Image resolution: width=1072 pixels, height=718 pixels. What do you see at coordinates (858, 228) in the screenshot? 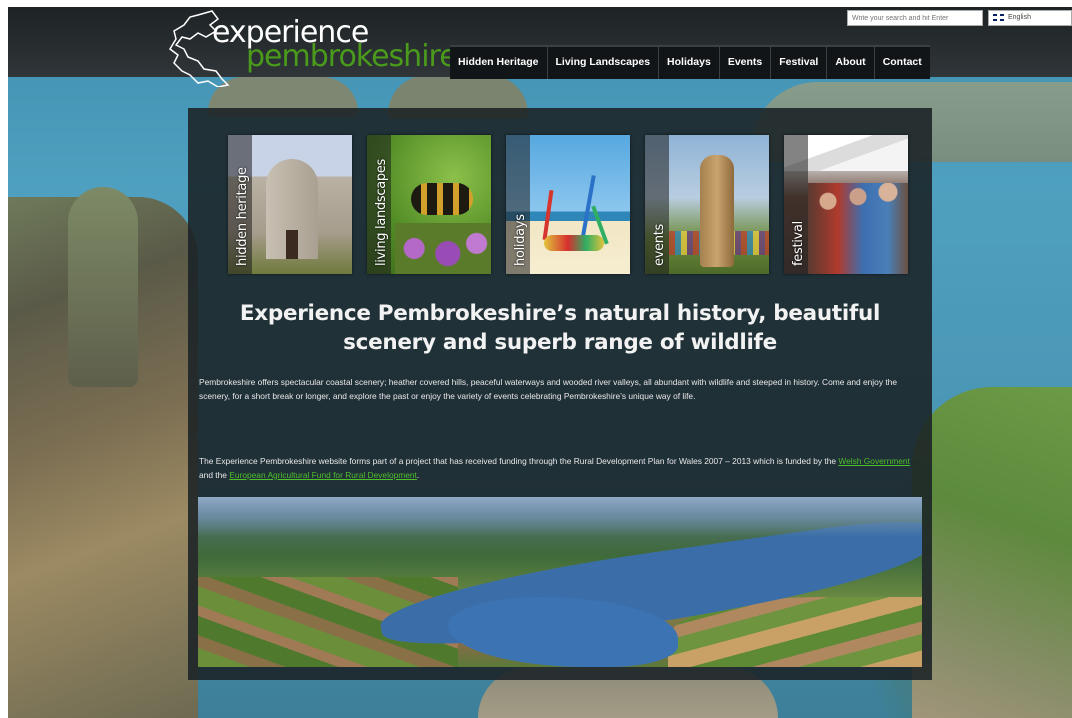
I see `festival-people-image` at bounding box center [858, 228].